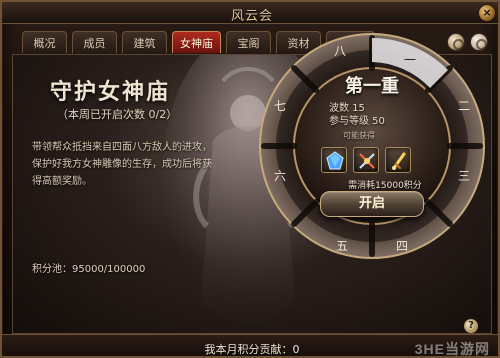 This screenshot has width=500, height=358. I want to click on help-icon: ?, so click(471, 326).